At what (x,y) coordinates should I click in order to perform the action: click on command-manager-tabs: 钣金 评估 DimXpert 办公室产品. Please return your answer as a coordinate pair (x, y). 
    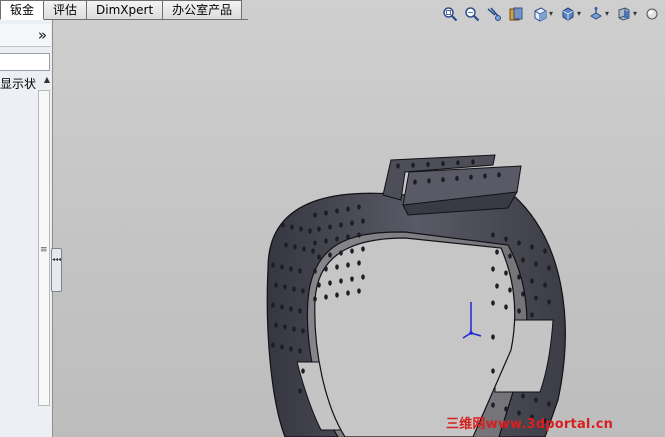
    Looking at the image, I should click on (121, 10).